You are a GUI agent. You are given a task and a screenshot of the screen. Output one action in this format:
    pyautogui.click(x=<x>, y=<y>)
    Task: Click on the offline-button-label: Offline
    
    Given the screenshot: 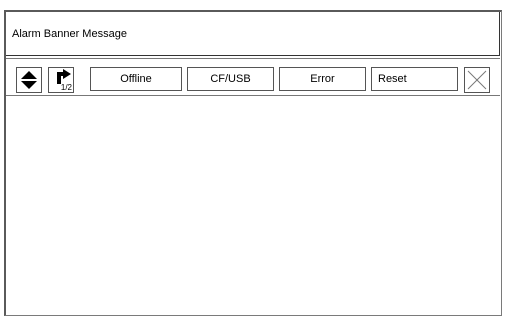 What is the action you would take?
    pyautogui.click(x=136, y=79)
    